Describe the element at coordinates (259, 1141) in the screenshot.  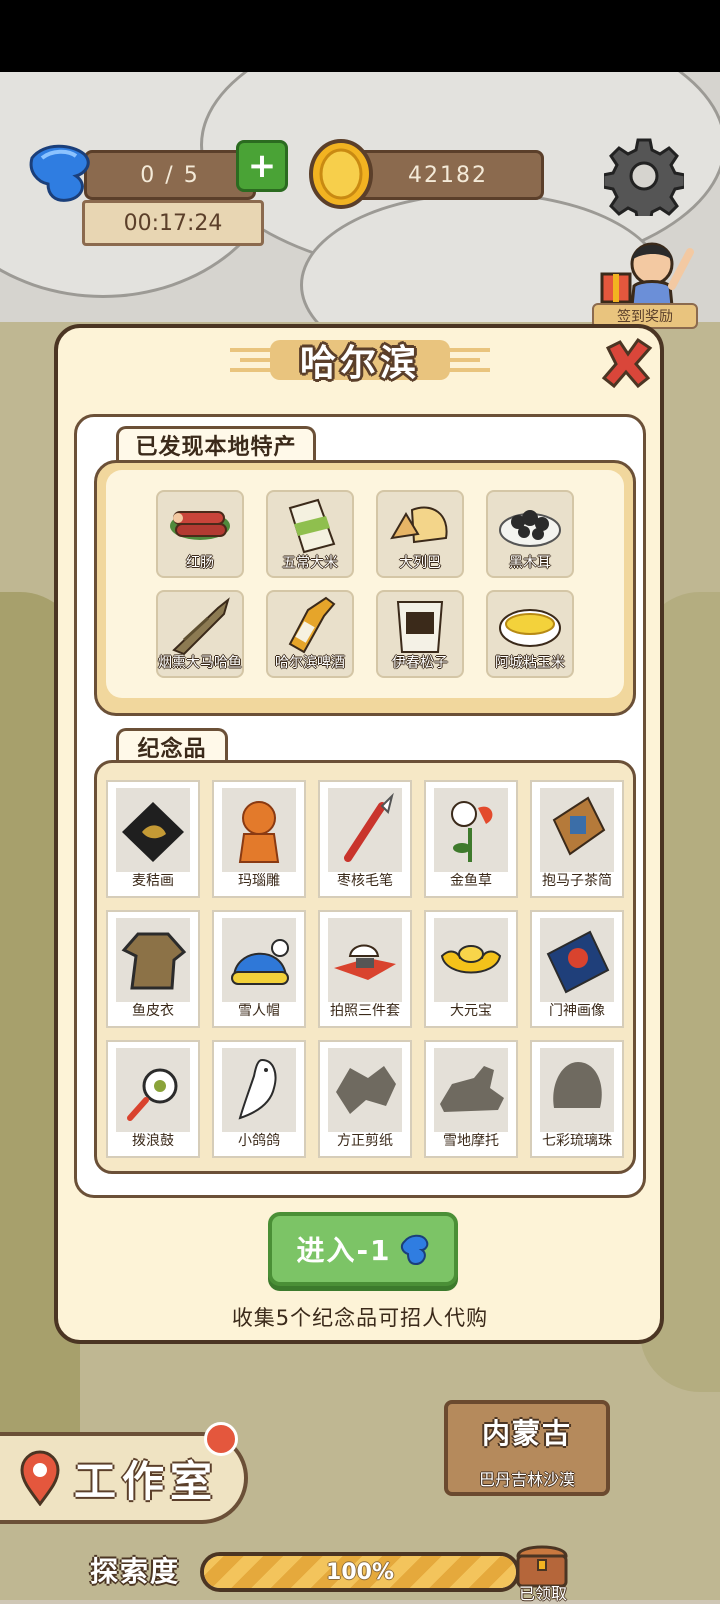
I see `souvenir-label: 小鸽鸽` at that location.